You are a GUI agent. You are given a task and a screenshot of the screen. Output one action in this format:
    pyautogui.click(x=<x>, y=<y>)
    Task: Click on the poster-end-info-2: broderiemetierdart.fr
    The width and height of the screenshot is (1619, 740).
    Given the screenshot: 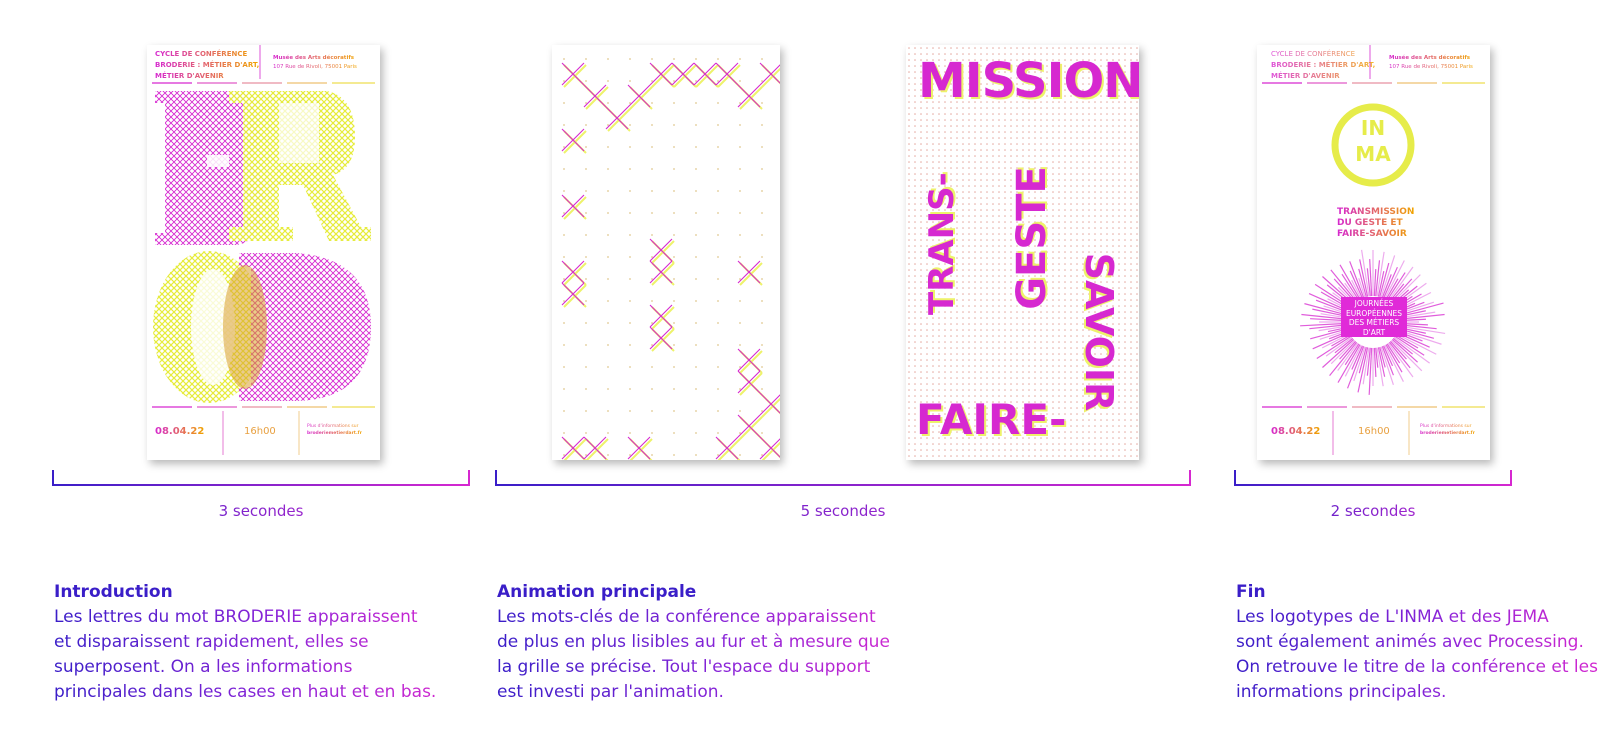 What is the action you would take?
    pyautogui.click(x=1447, y=433)
    